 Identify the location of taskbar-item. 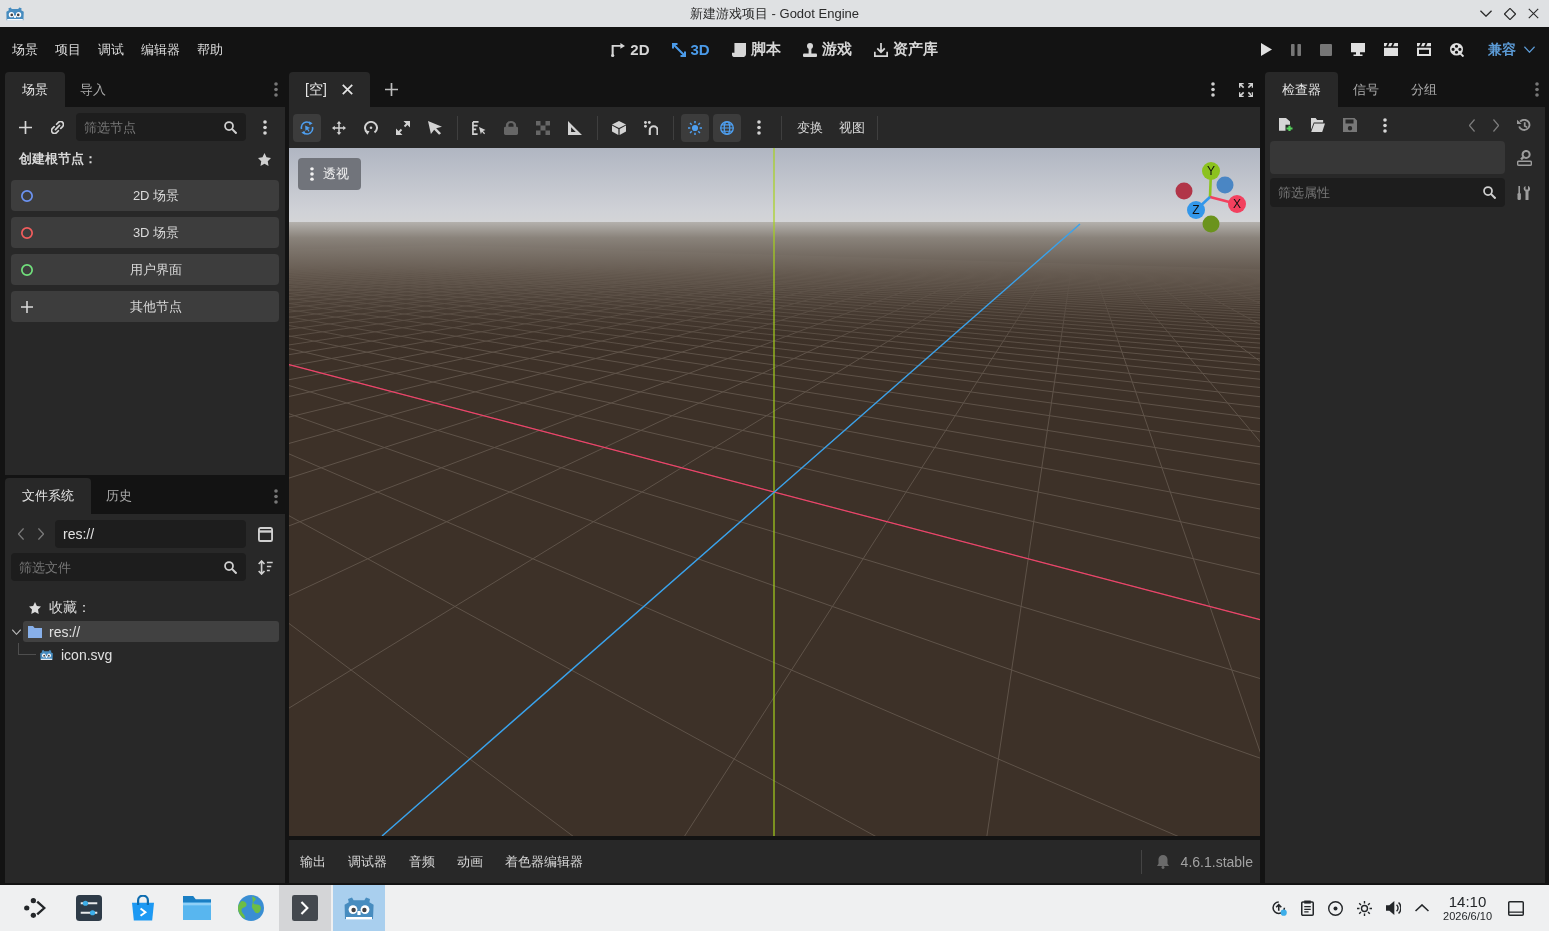
(305, 908).